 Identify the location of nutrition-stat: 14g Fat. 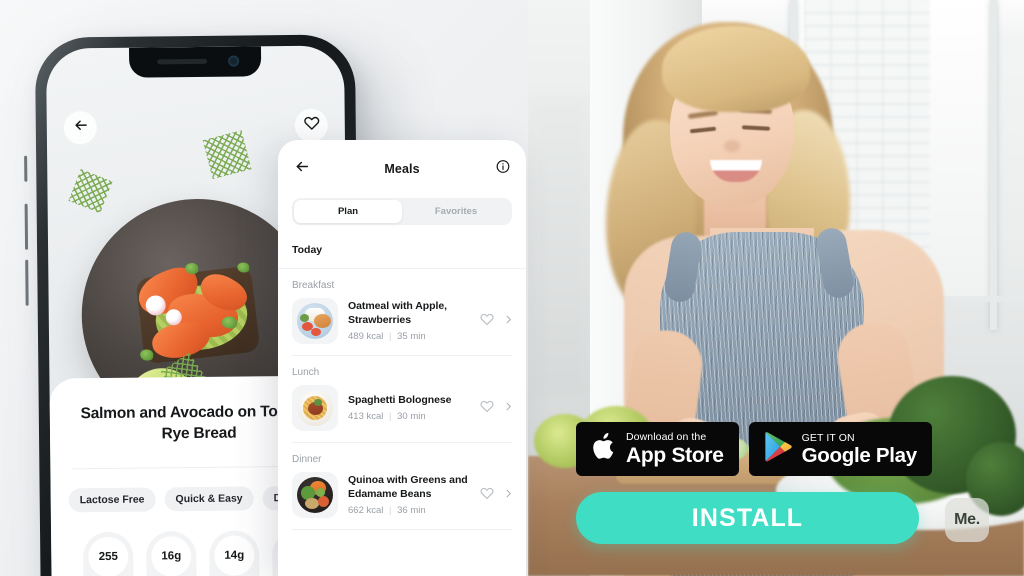
(234, 553).